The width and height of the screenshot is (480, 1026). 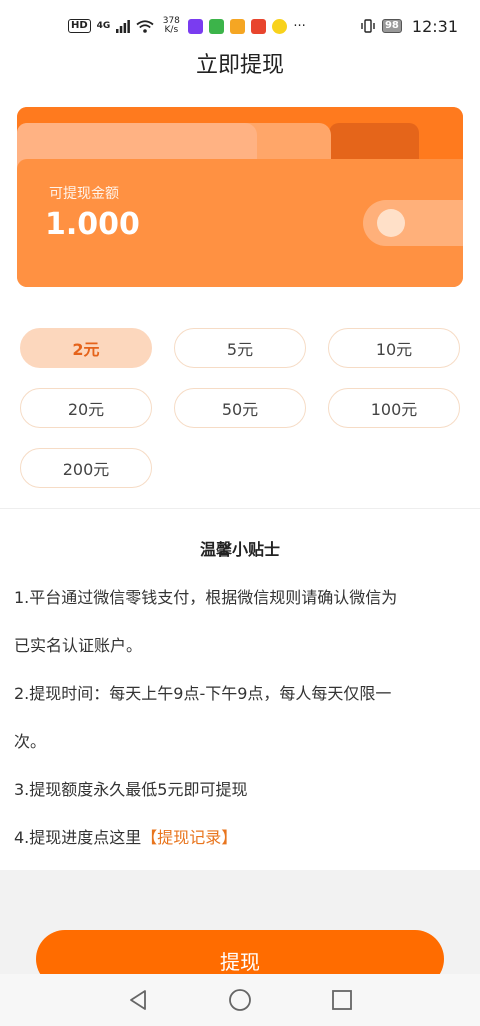 I want to click on page-title: 立即提现, so click(x=239, y=65).